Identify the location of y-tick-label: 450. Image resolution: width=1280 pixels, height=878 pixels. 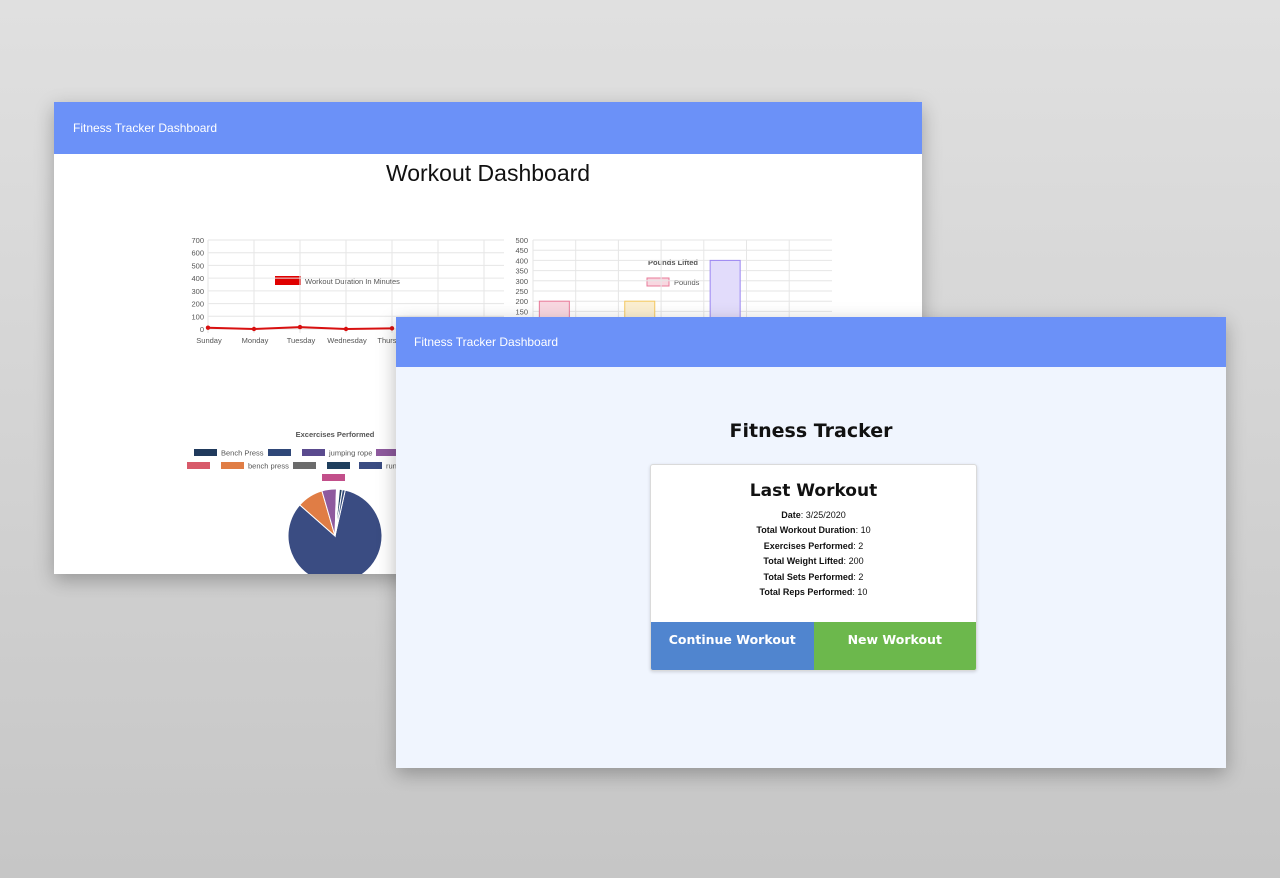
(521, 250).